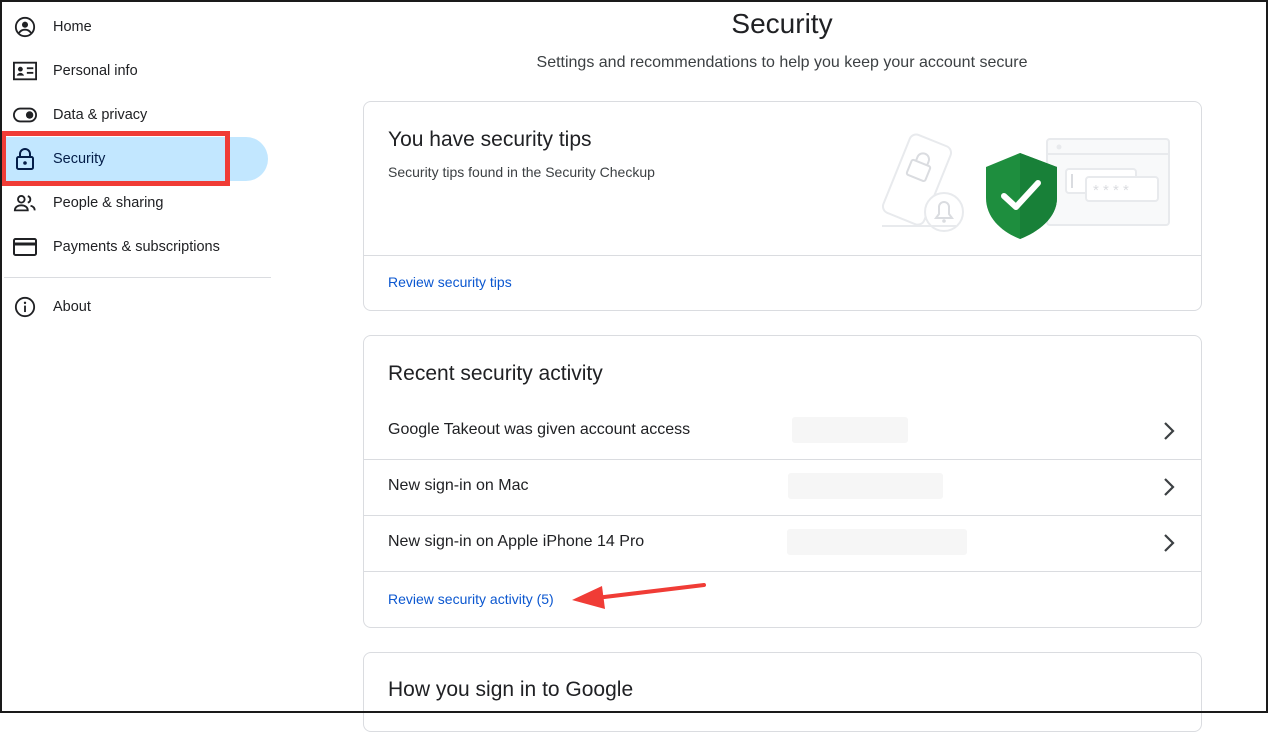 This screenshot has width=1268, height=732. What do you see at coordinates (25, 27) in the screenshot?
I see `account-circle-icon` at bounding box center [25, 27].